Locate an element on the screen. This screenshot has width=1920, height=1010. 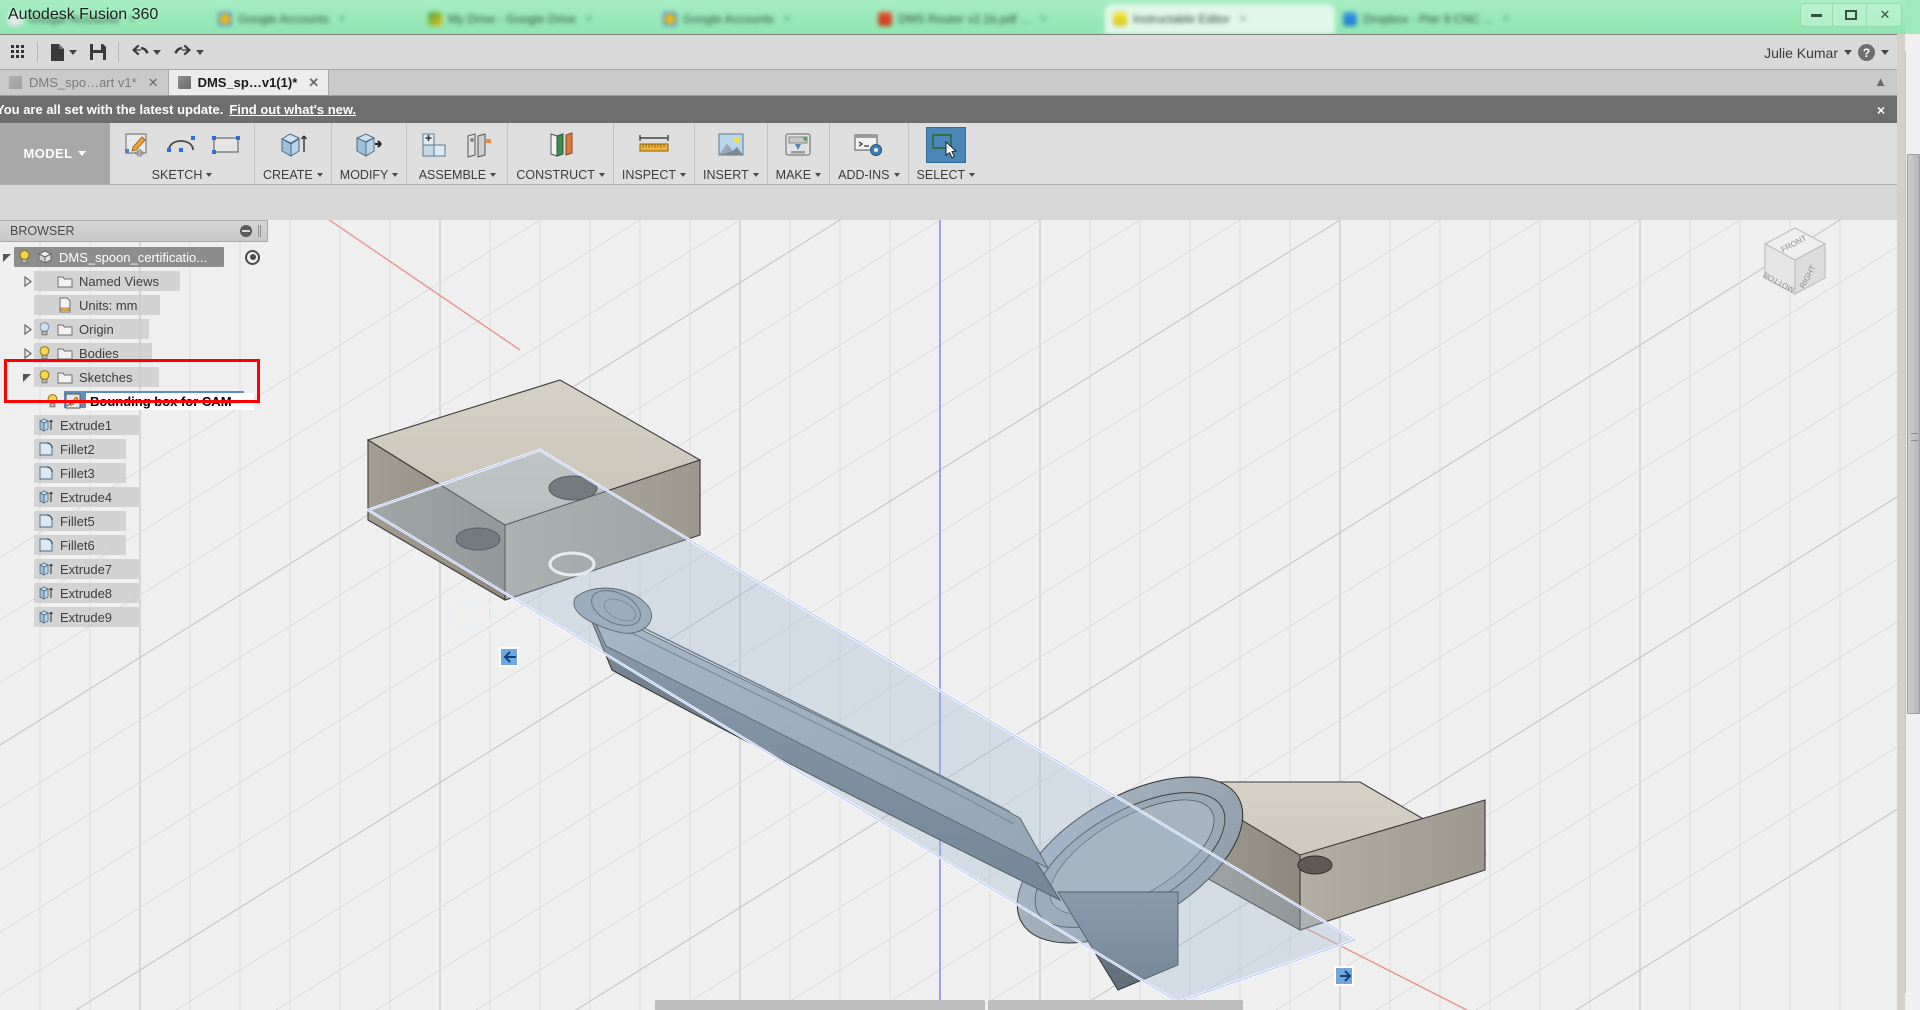
help-icon: ? is located at coordinates (1866, 52).